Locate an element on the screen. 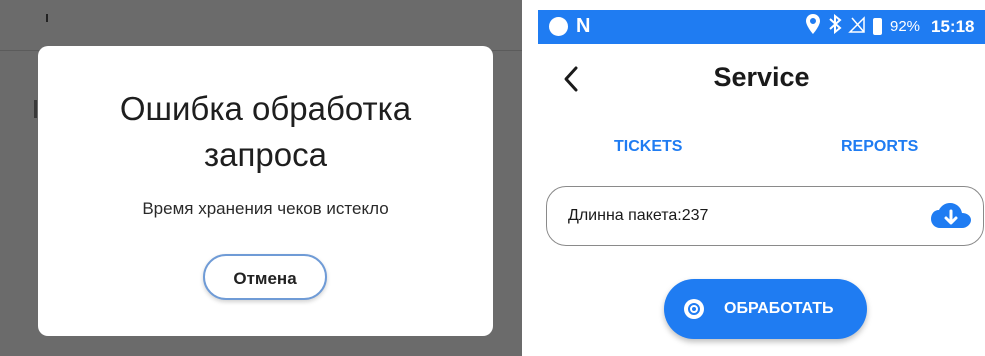 Image resolution: width=985 pixels, height=356 pixels. bluetooth-icon is located at coordinates (835, 24).